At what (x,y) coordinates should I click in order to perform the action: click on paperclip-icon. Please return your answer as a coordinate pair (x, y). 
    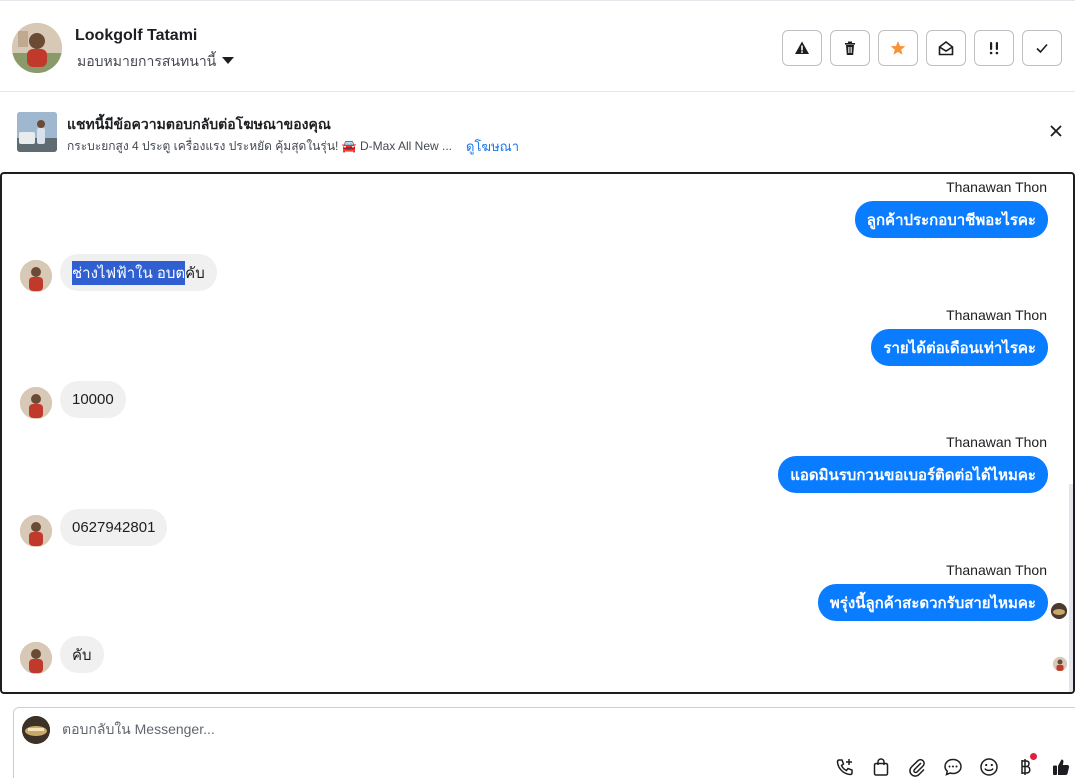
    Looking at the image, I should click on (917, 767).